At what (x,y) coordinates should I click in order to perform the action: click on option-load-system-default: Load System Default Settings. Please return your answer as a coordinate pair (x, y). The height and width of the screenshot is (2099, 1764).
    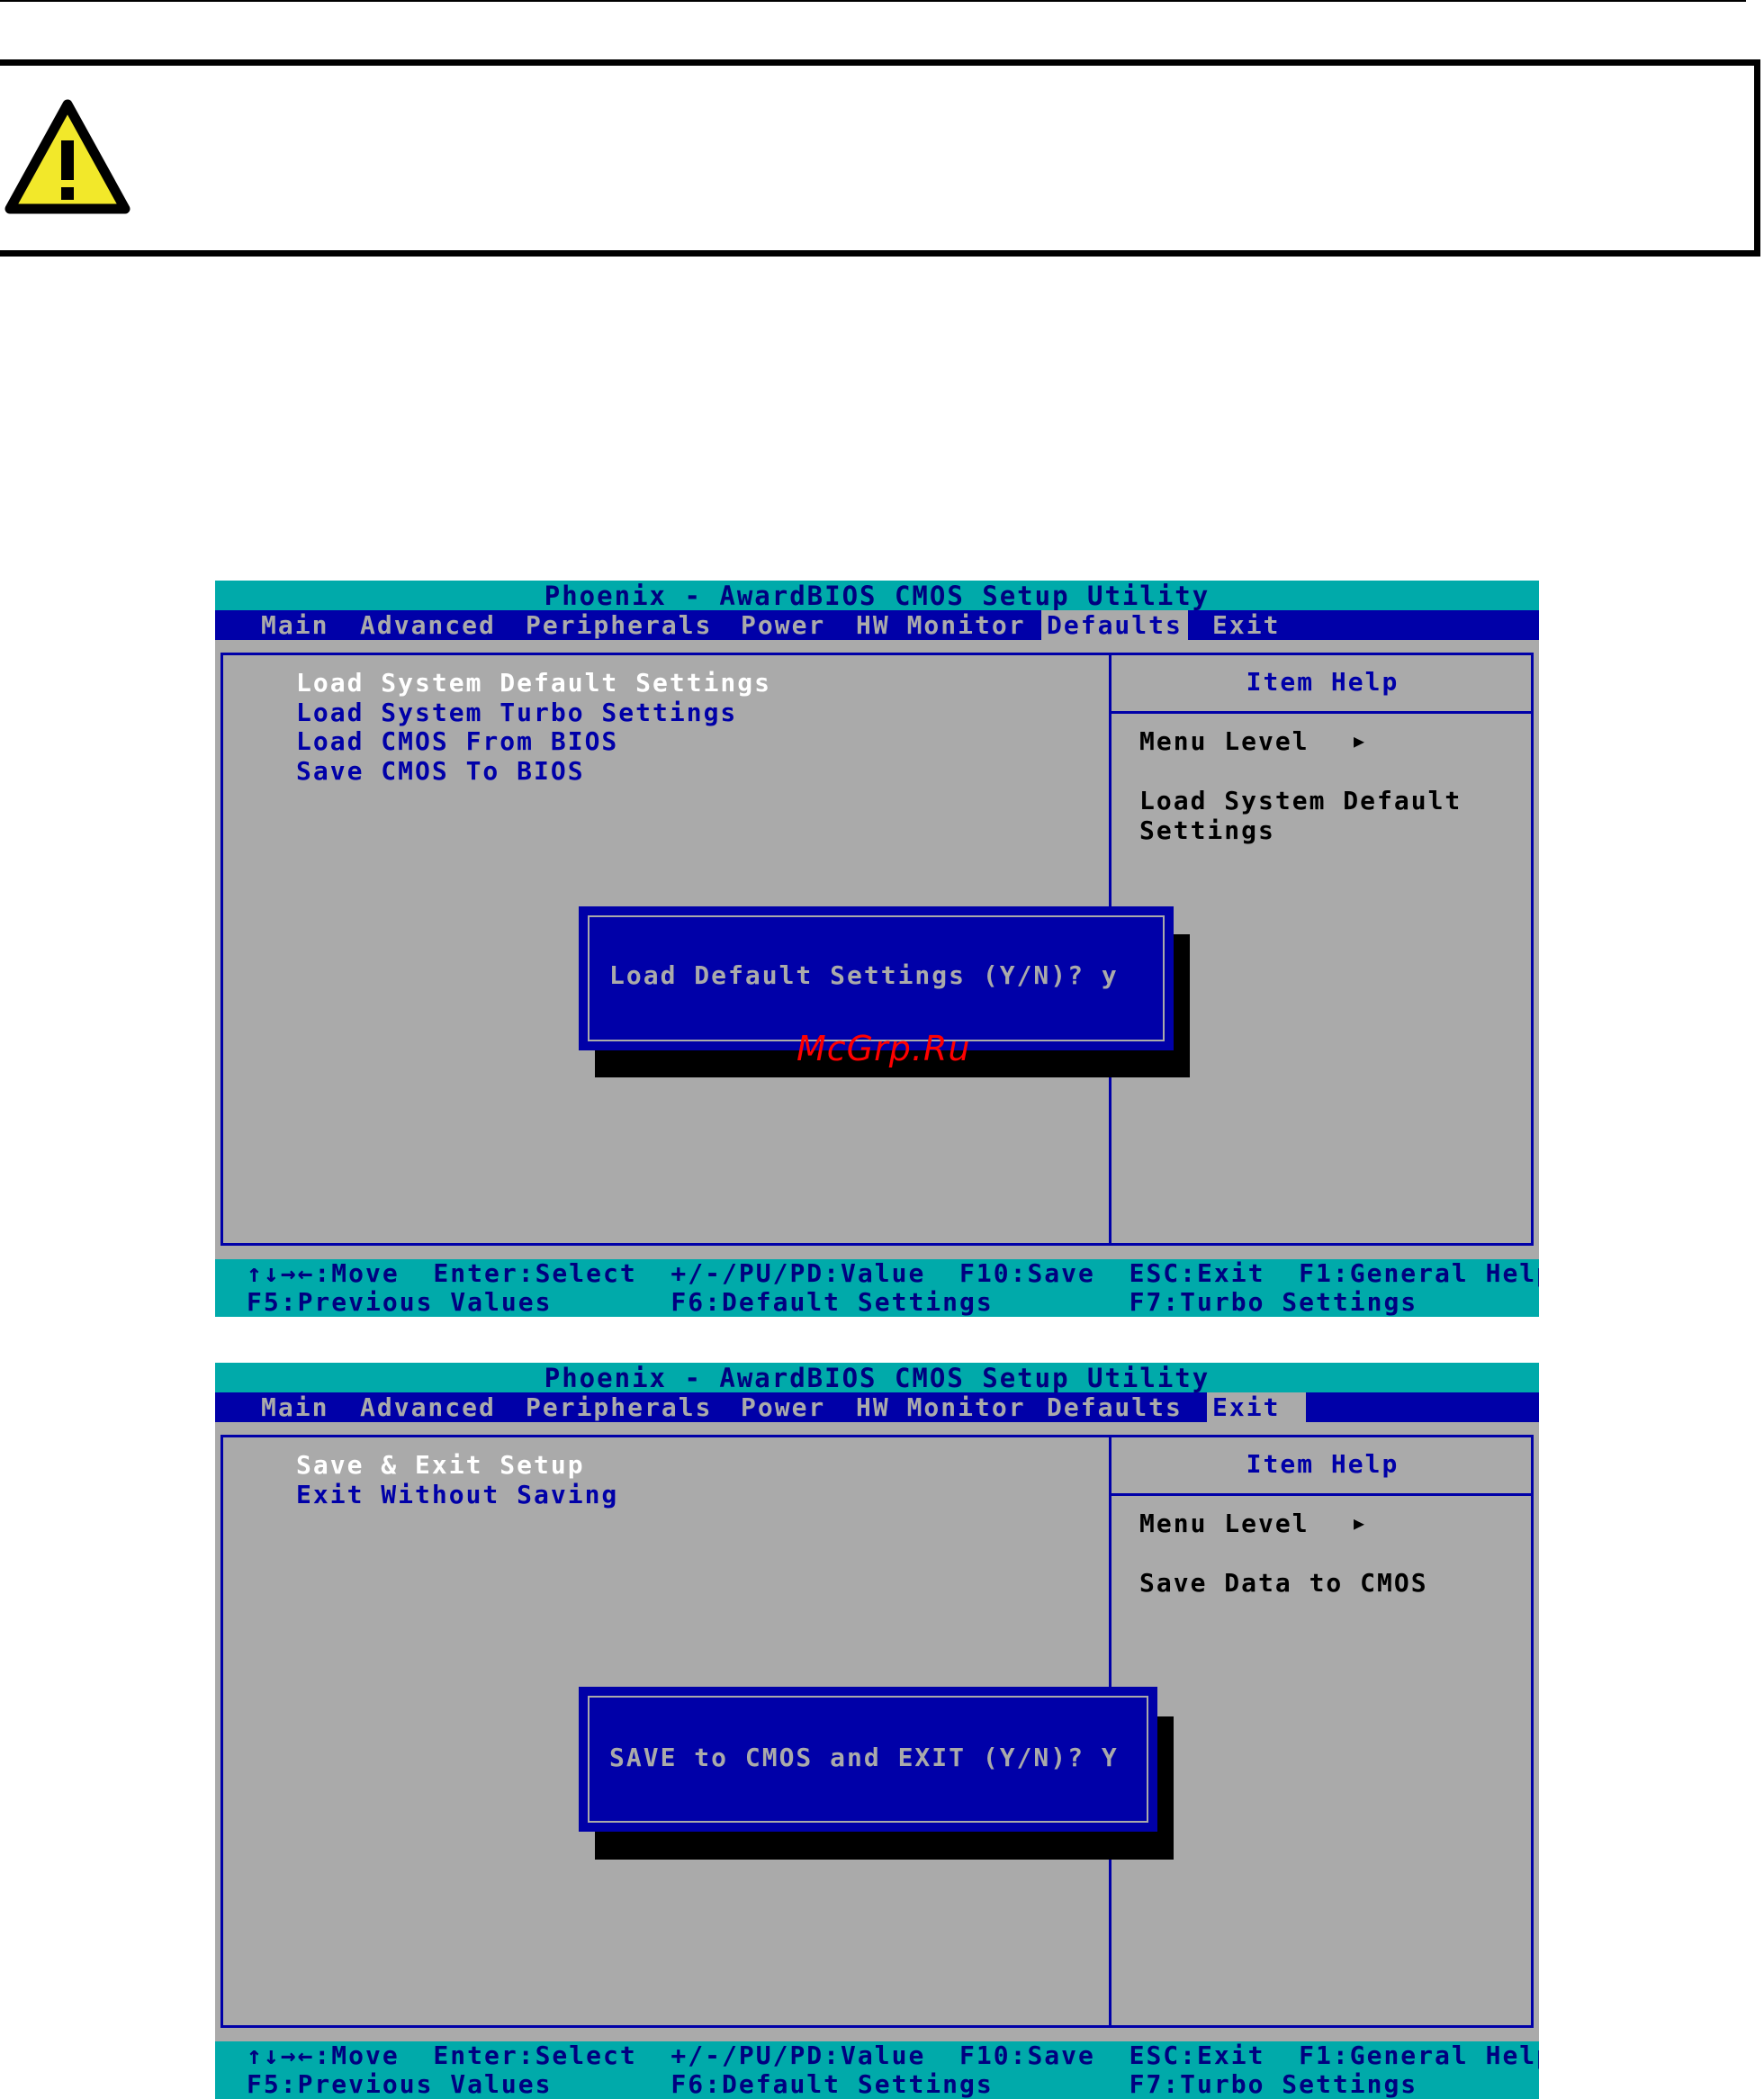
    Looking at the image, I should click on (534, 683).